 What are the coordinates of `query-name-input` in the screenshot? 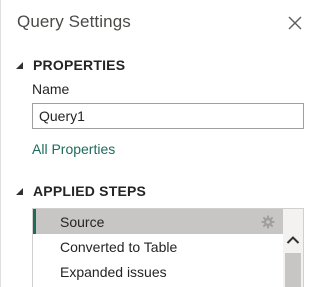 It's located at (168, 116).